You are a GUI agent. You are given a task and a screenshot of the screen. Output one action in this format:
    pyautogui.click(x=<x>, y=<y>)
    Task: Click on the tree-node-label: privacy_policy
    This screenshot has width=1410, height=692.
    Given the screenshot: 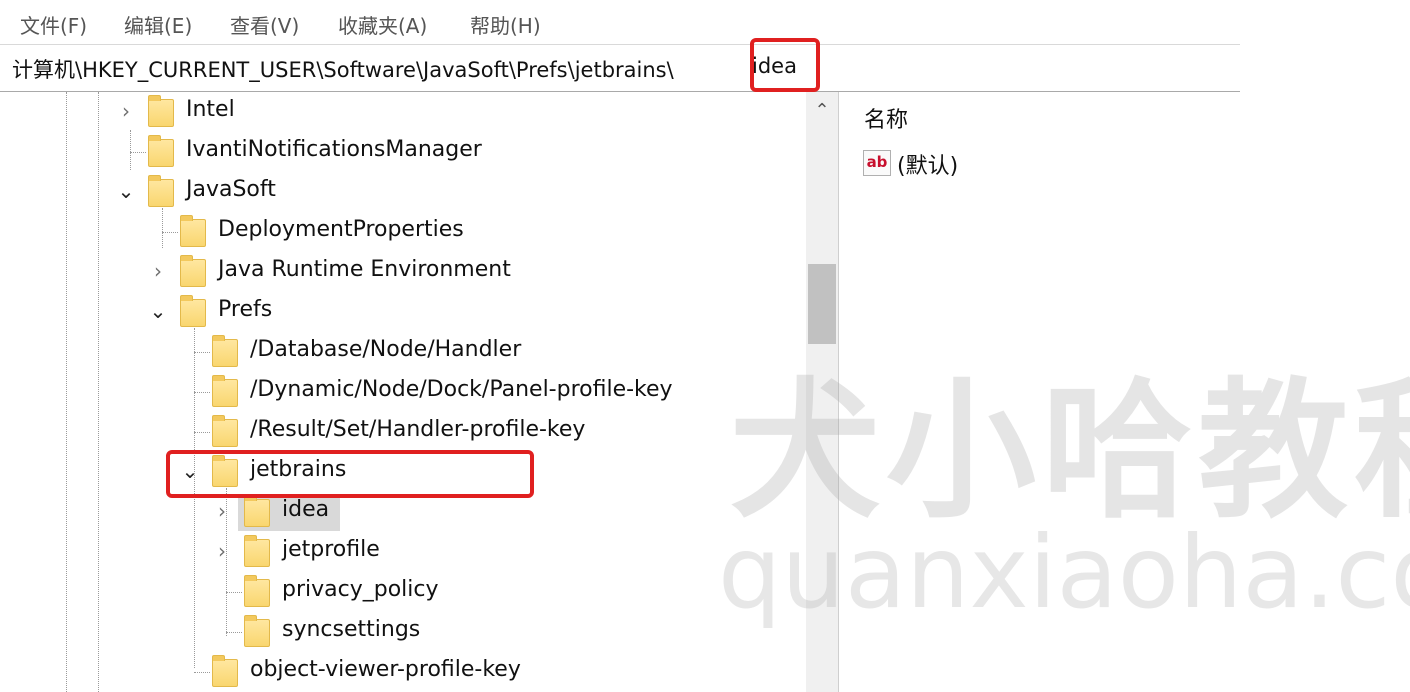 What is the action you would take?
    pyautogui.click(x=360, y=589)
    